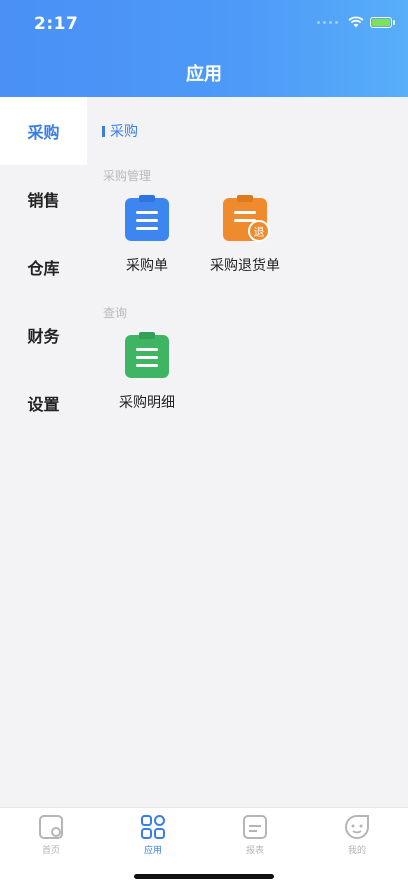 The height and width of the screenshot is (891, 408). I want to click on status-icons, so click(356, 22).